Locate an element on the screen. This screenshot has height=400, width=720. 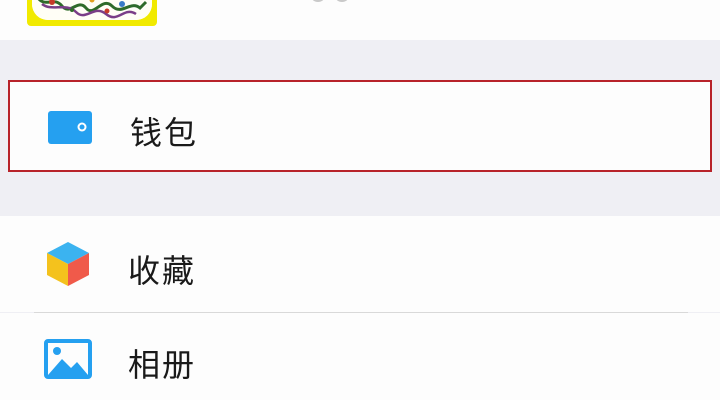
menu-item-label: 钱包 is located at coordinates (164, 133).